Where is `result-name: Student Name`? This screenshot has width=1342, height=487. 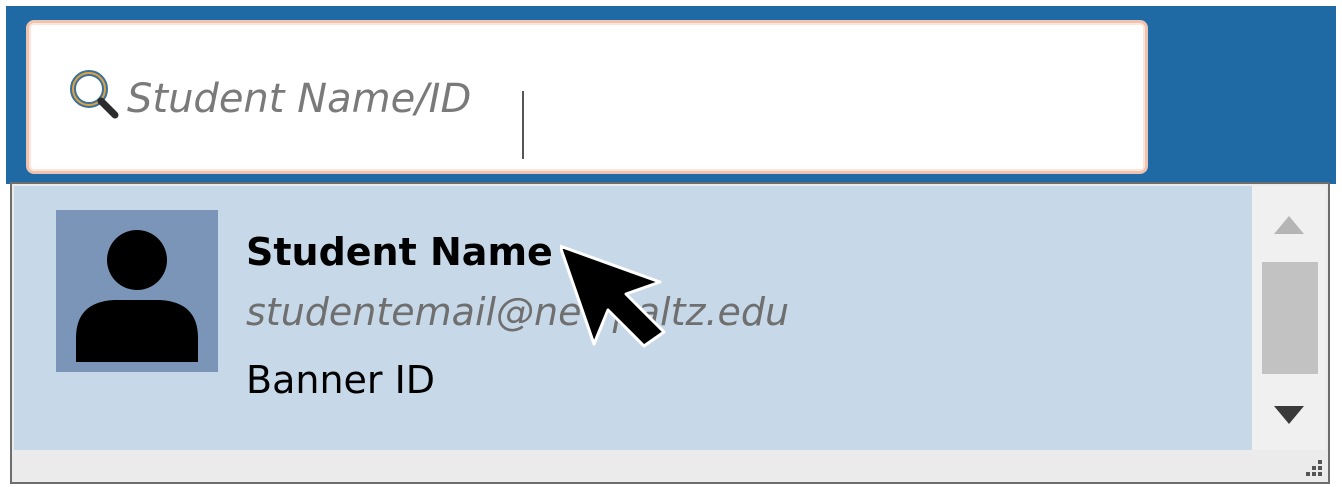
result-name: Student Name is located at coordinates (399, 252).